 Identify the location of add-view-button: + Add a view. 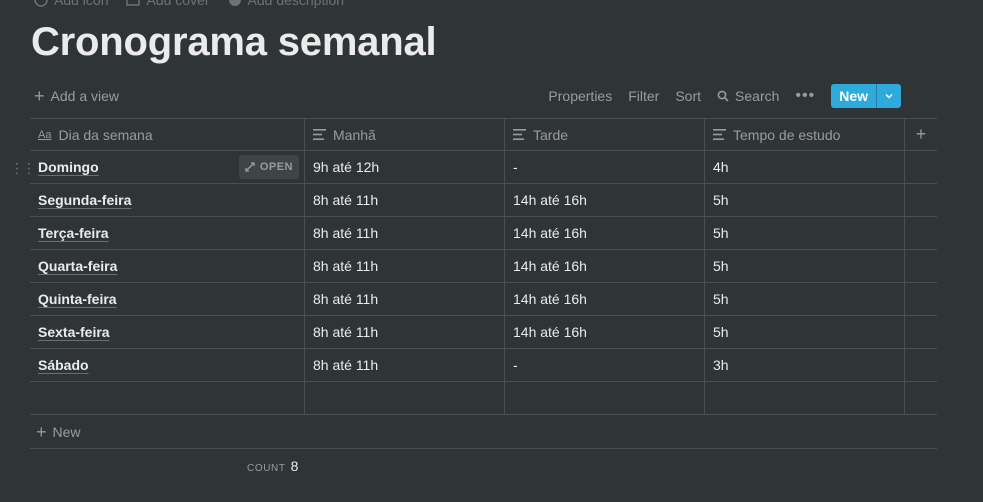
(74, 96).